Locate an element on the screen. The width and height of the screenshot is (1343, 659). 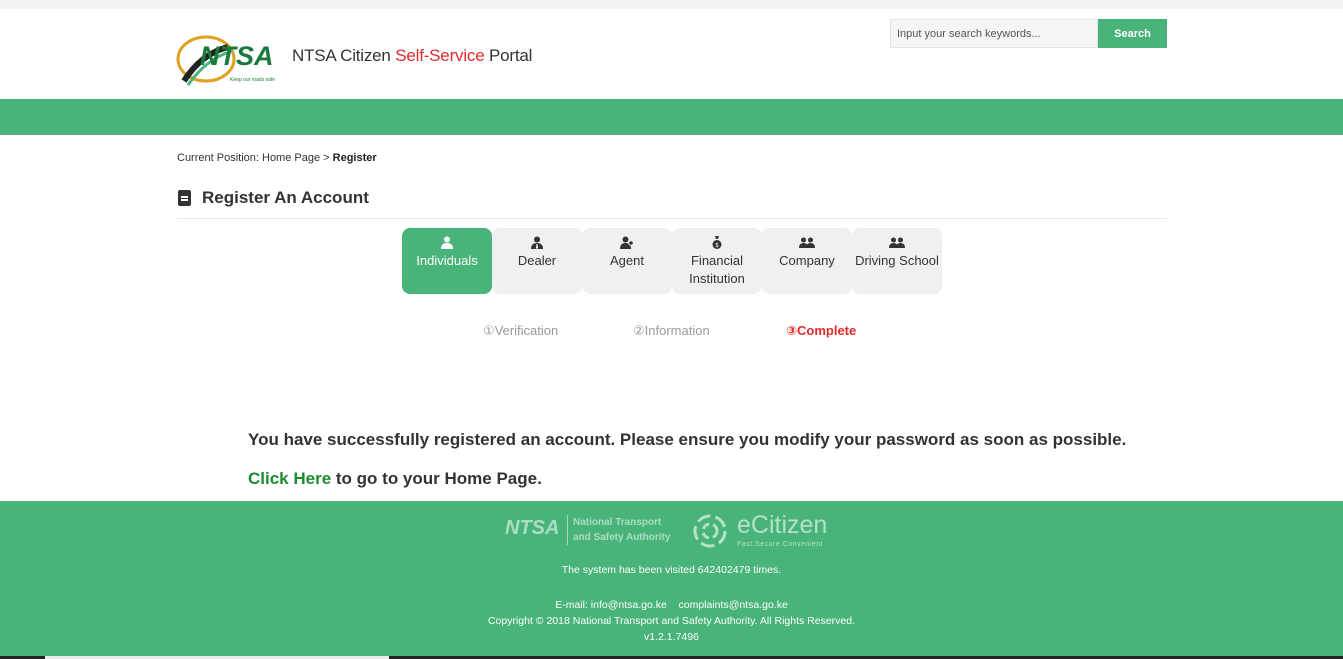
tab-individuals: Individuals is located at coordinates (447, 261).